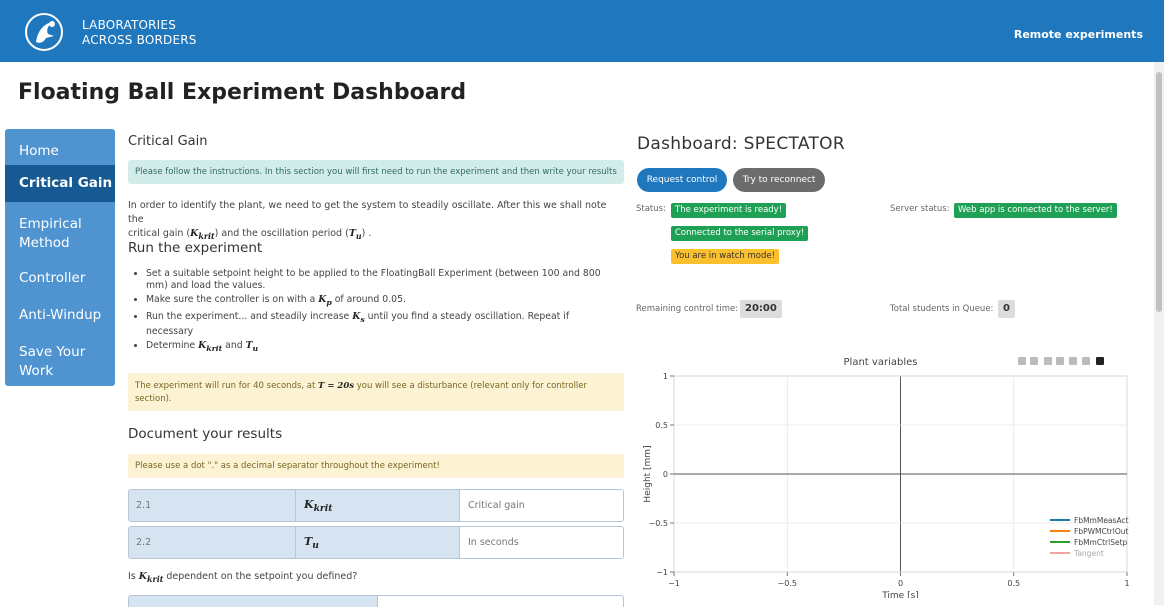 The width and height of the screenshot is (1164, 607). What do you see at coordinates (661, 425) in the screenshot?
I see `y-tick-label: 0.5` at bounding box center [661, 425].